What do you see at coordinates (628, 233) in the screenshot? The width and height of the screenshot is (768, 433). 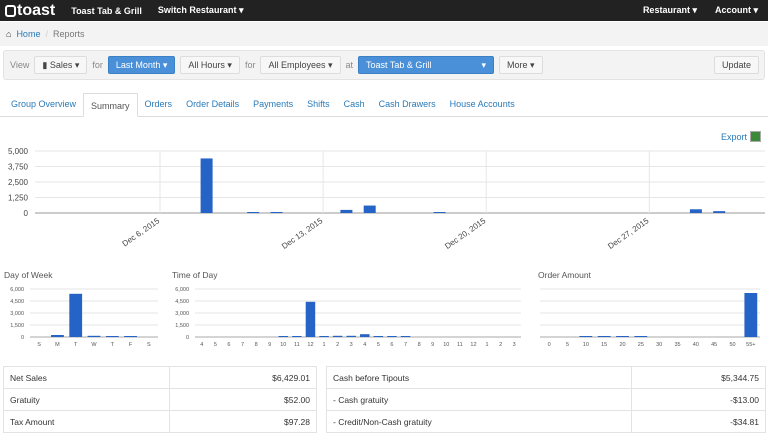 I see `x-tick-label: Dec 27, 2015` at bounding box center [628, 233].